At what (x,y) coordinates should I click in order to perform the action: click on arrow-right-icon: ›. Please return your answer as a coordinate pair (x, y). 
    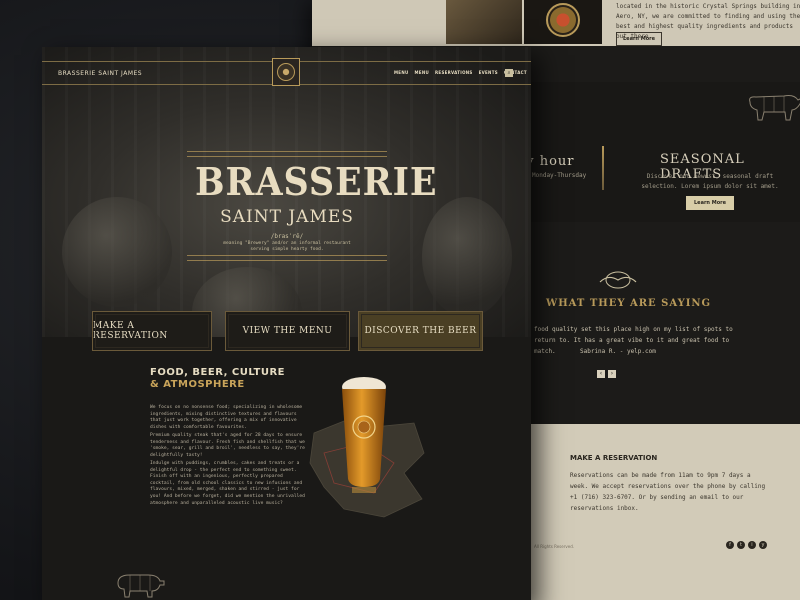
    Looking at the image, I should click on (612, 374).